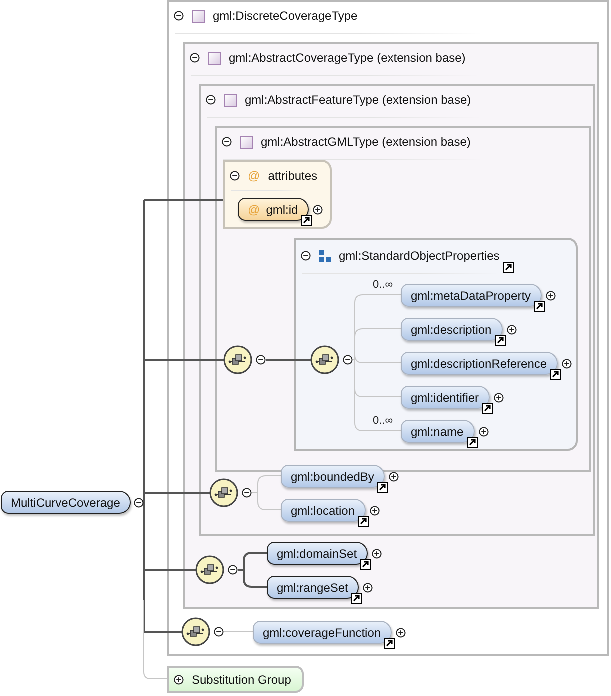 The width and height of the screenshot is (611, 696). I want to click on node-label: gml:descriptionReference, so click(479, 363).